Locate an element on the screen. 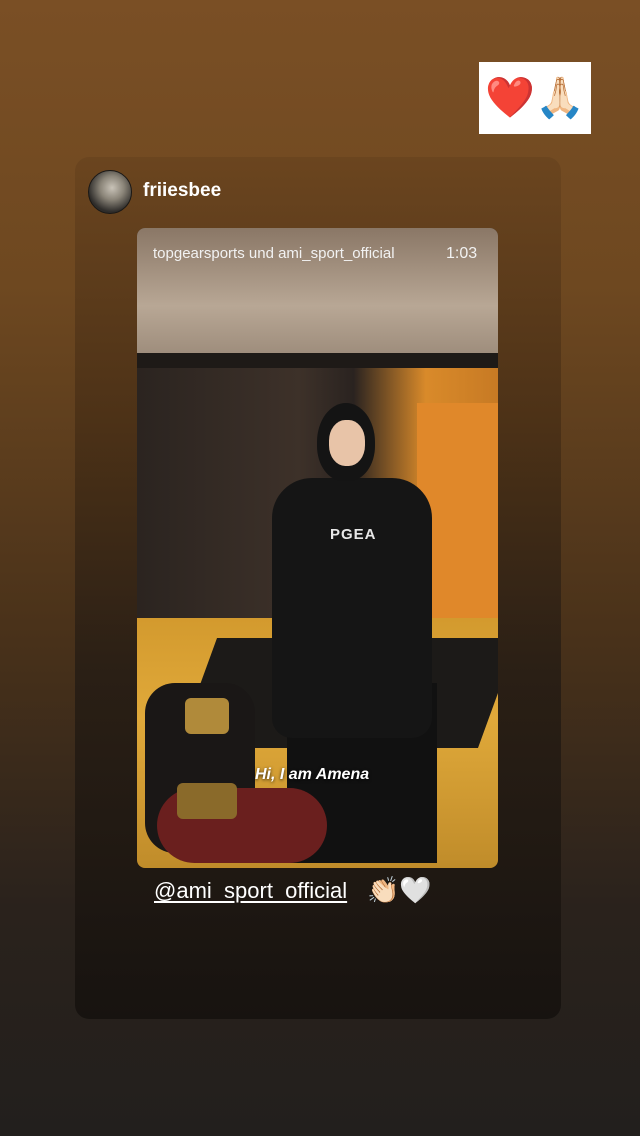 The width and height of the screenshot is (640, 1136). sticker-emojis: ❤️🙏🏻 is located at coordinates (535, 98).